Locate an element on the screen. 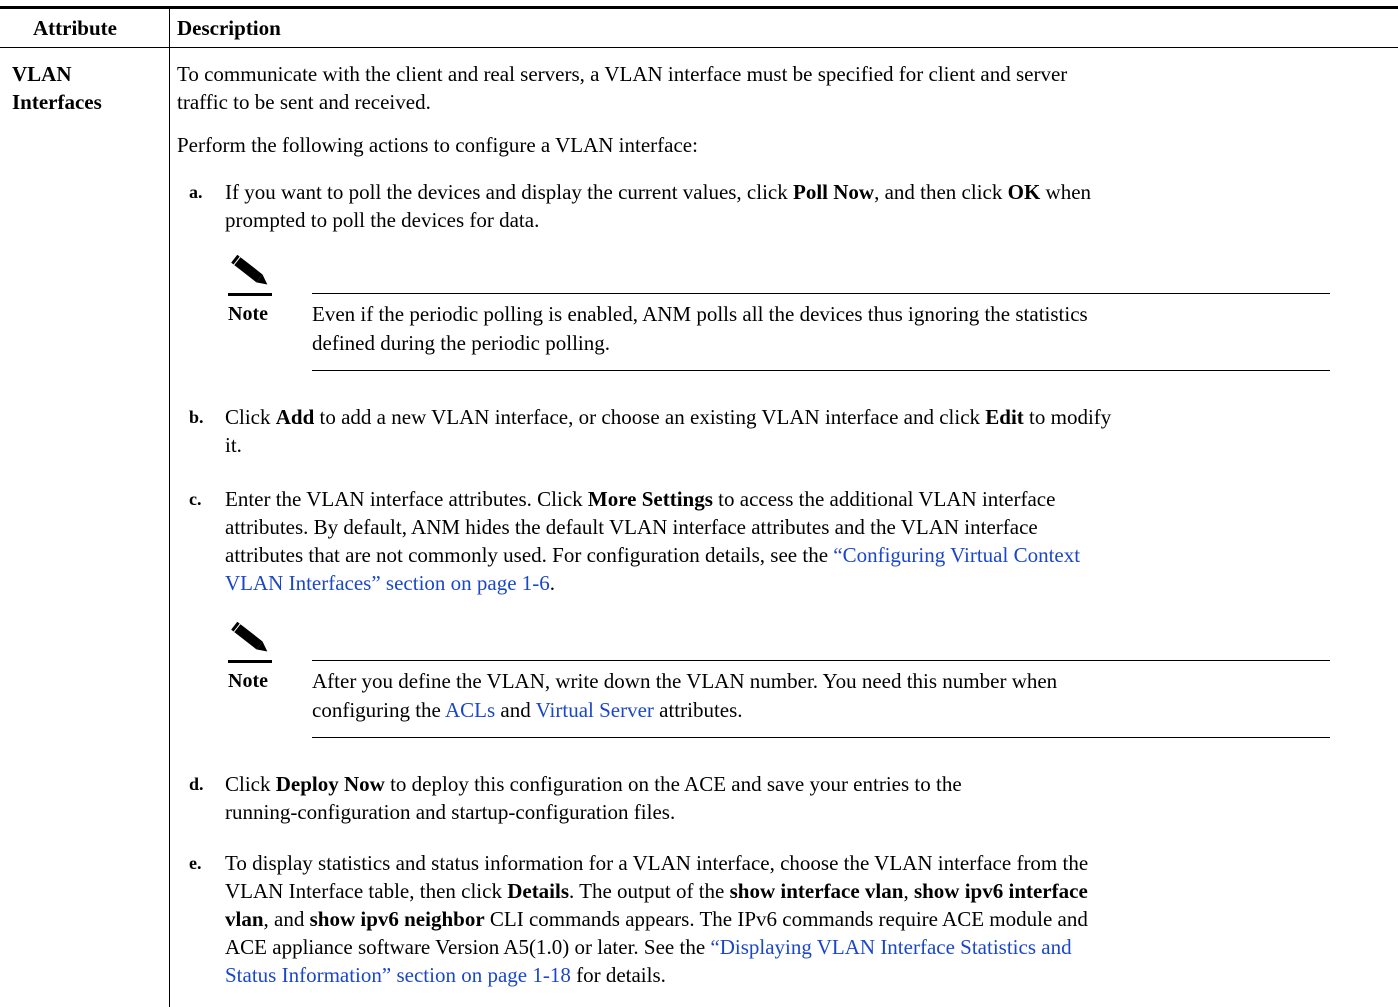  step-letter: c. is located at coordinates (195, 499).